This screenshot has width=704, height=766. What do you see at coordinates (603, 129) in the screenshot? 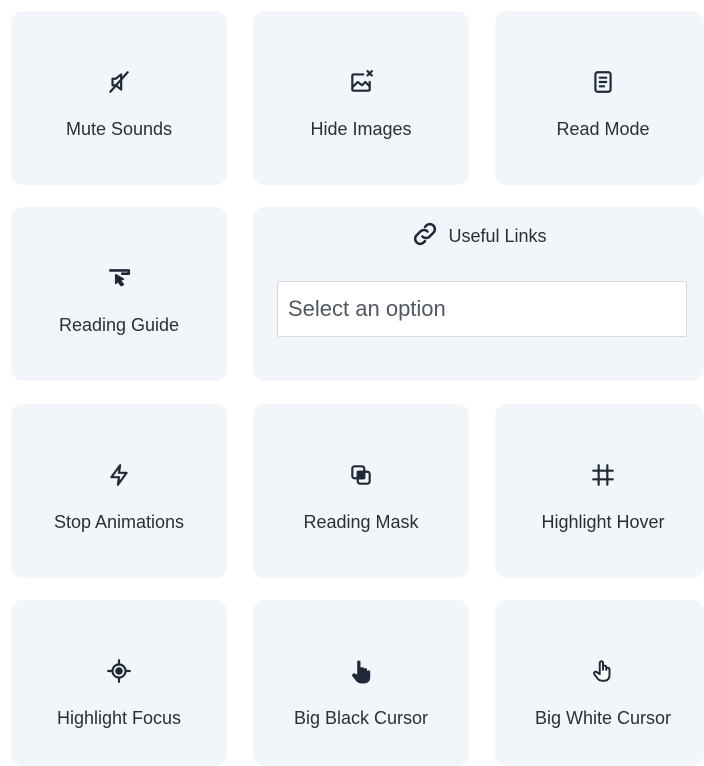
I see `read-mode-label: Read Mode` at bounding box center [603, 129].